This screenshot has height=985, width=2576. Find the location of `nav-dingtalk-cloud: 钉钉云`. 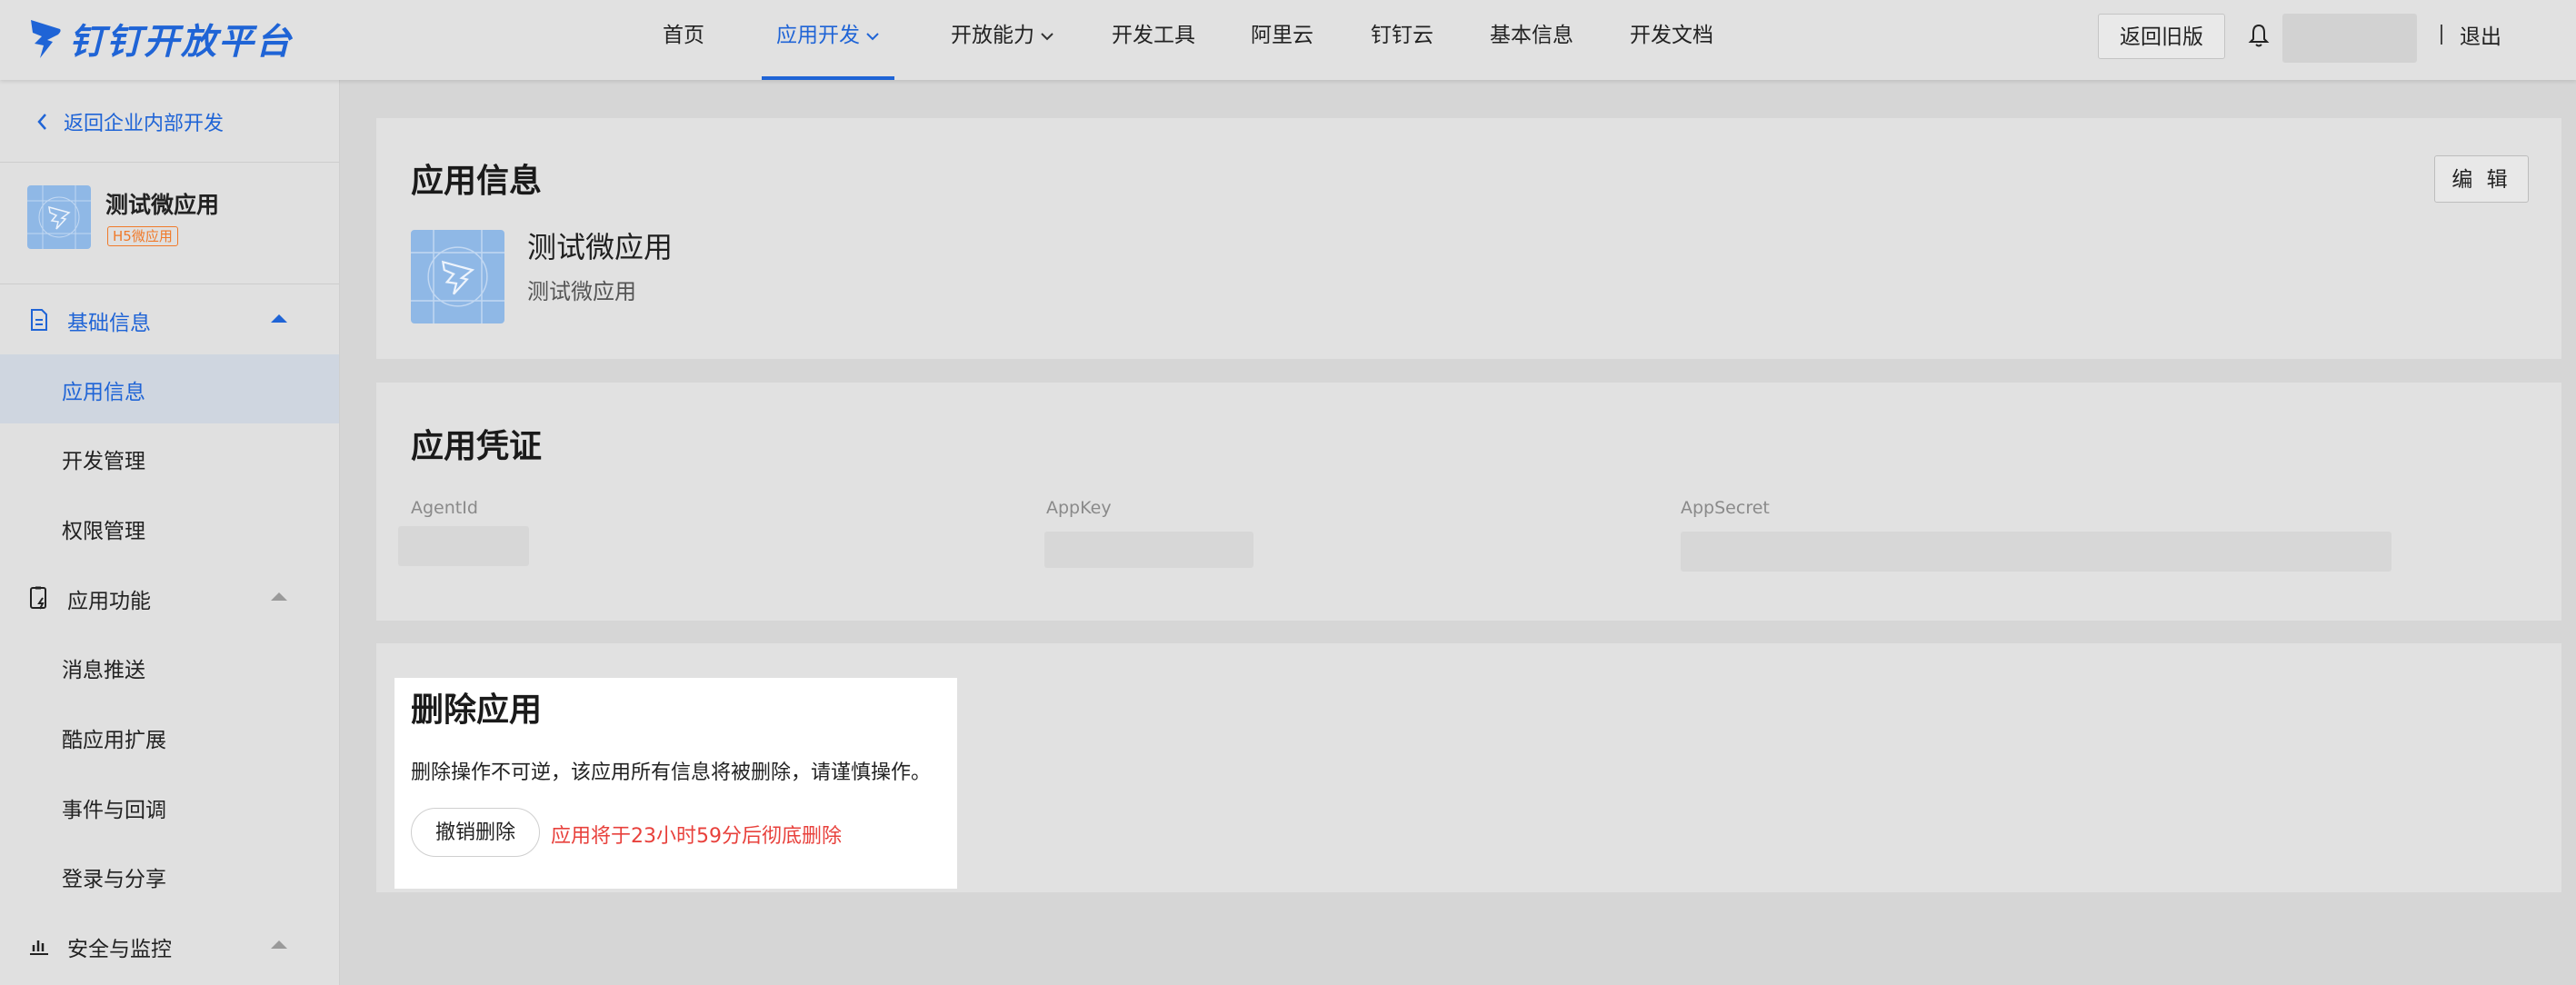

nav-dingtalk-cloud: 钉钉云 is located at coordinates (1402, 40).